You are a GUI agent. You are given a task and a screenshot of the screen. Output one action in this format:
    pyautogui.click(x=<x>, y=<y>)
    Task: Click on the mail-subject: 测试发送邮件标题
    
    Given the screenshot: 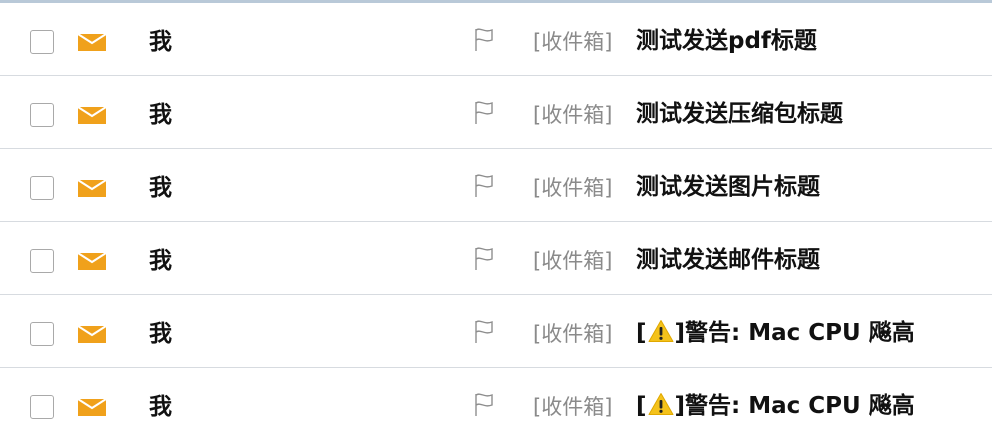 What is the action you would take?
    pyautogui.click(x=728, y=260)
    